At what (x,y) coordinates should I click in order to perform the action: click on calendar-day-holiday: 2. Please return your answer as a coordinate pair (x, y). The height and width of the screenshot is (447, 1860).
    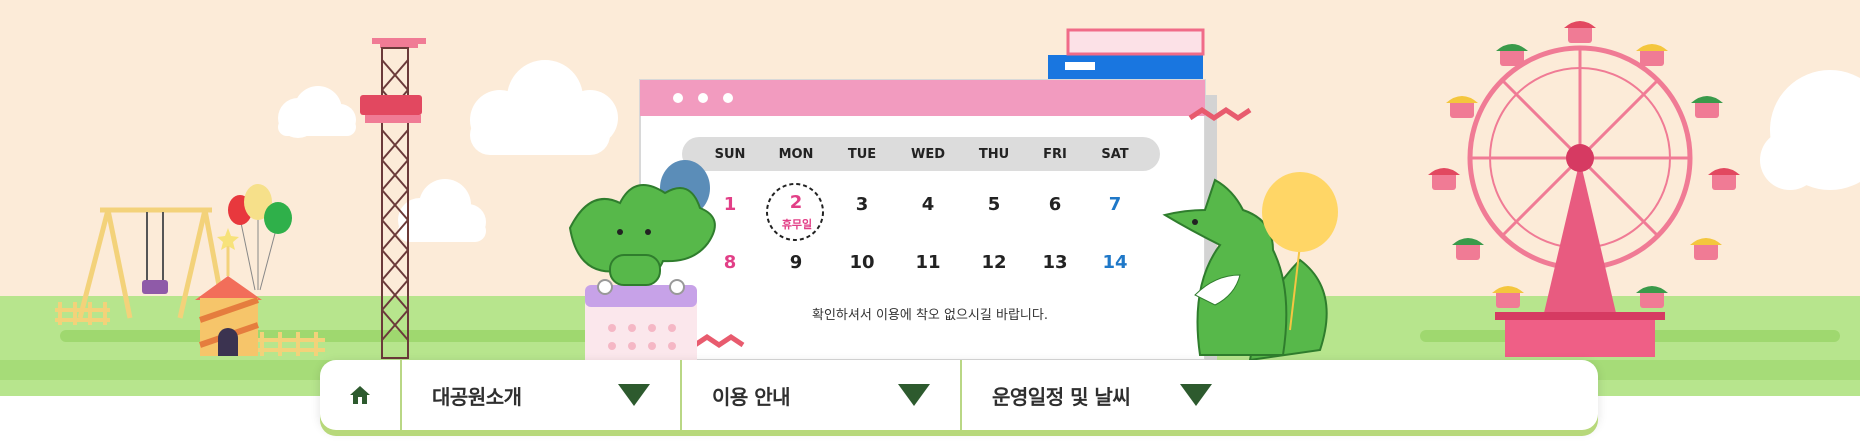
    Looking at the image, I should click on (796, 202).